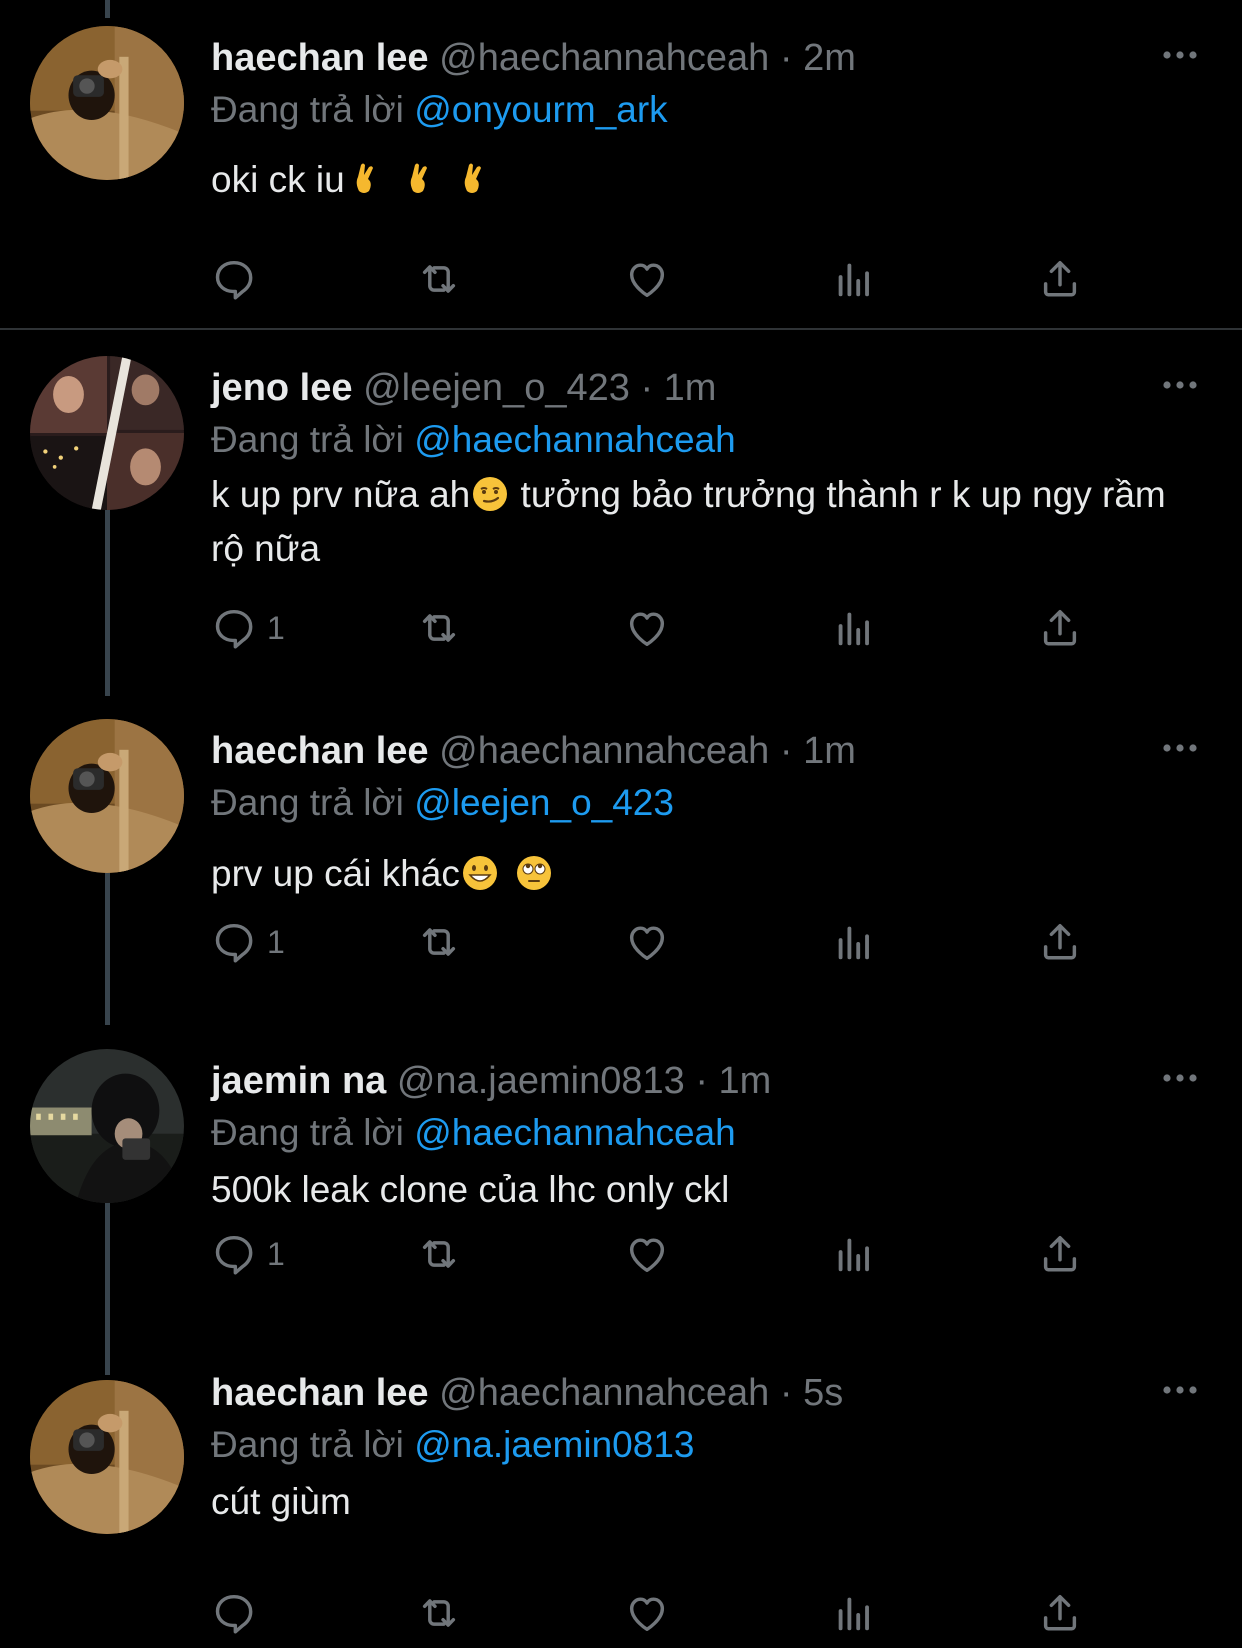  I want to click on username: @leejen_o_423, so click(496, 388).